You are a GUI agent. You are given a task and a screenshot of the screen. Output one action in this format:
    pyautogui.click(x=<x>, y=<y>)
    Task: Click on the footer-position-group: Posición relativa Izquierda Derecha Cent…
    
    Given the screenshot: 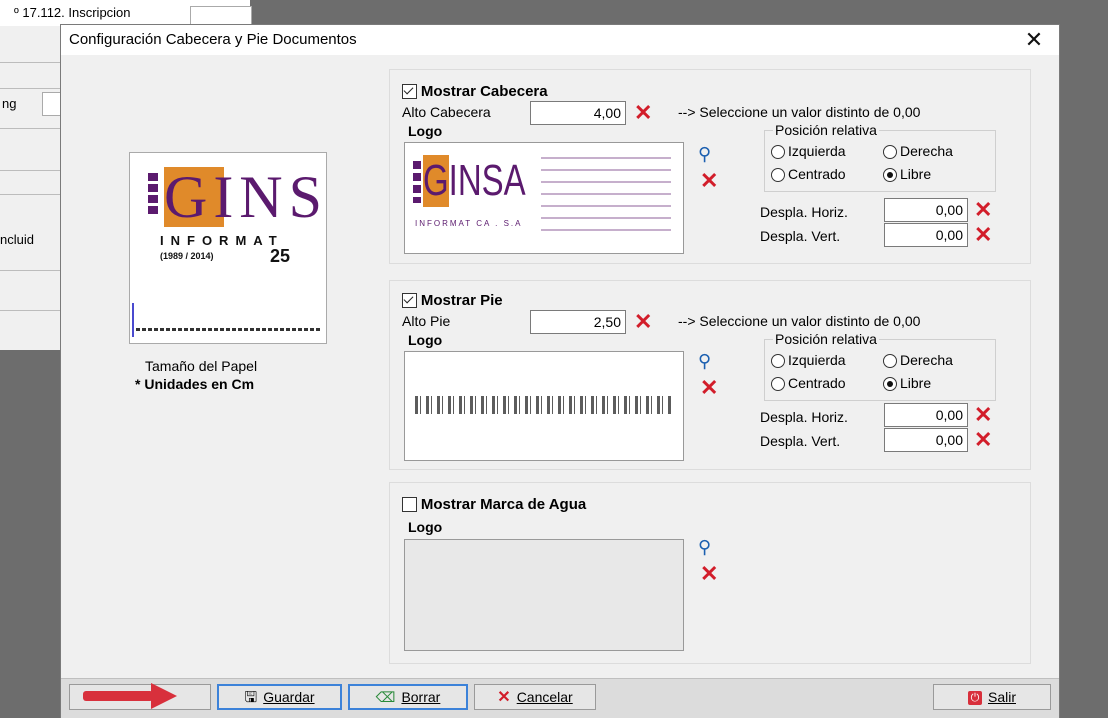 What is the action you would take?
    pyautogui.click(x=880, y=366)
    